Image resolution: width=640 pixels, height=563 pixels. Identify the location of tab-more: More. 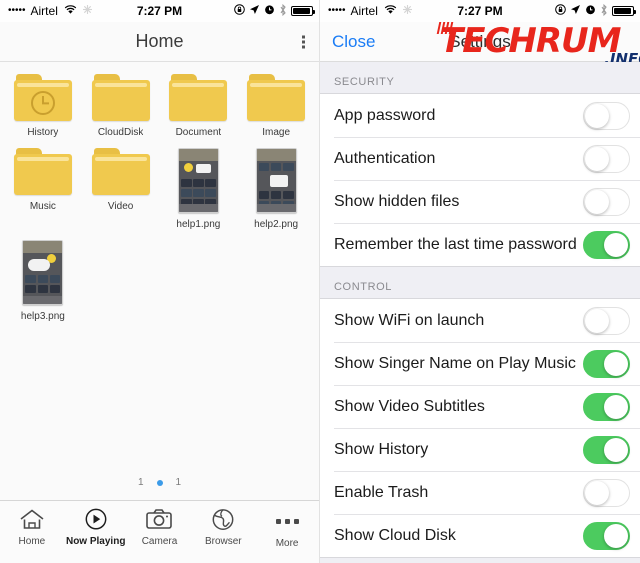
(287, 528).